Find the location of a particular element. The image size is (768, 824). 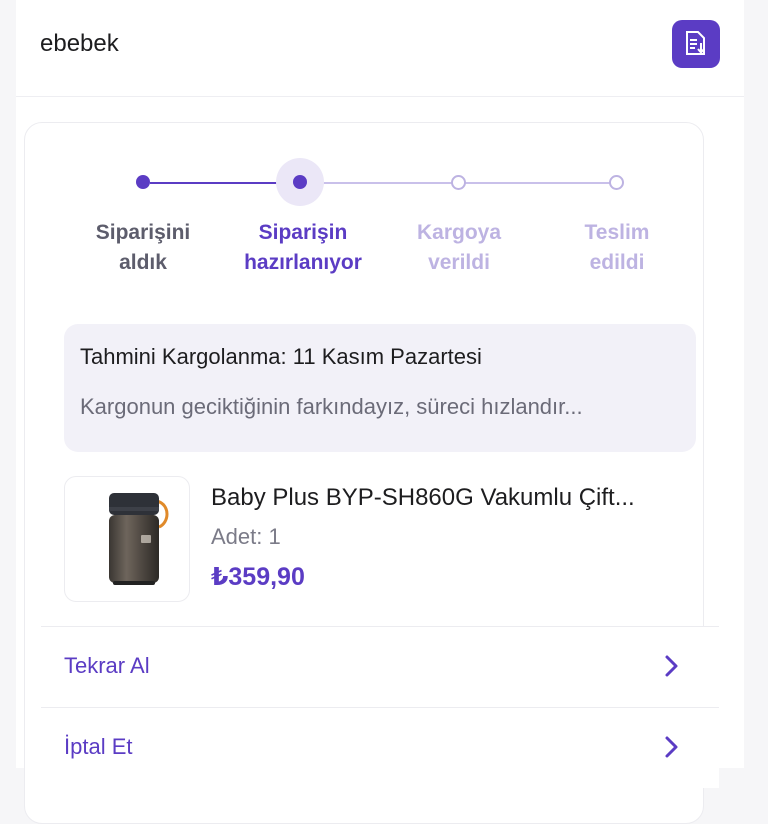

invoice-button is located at coordinates (696, 44).